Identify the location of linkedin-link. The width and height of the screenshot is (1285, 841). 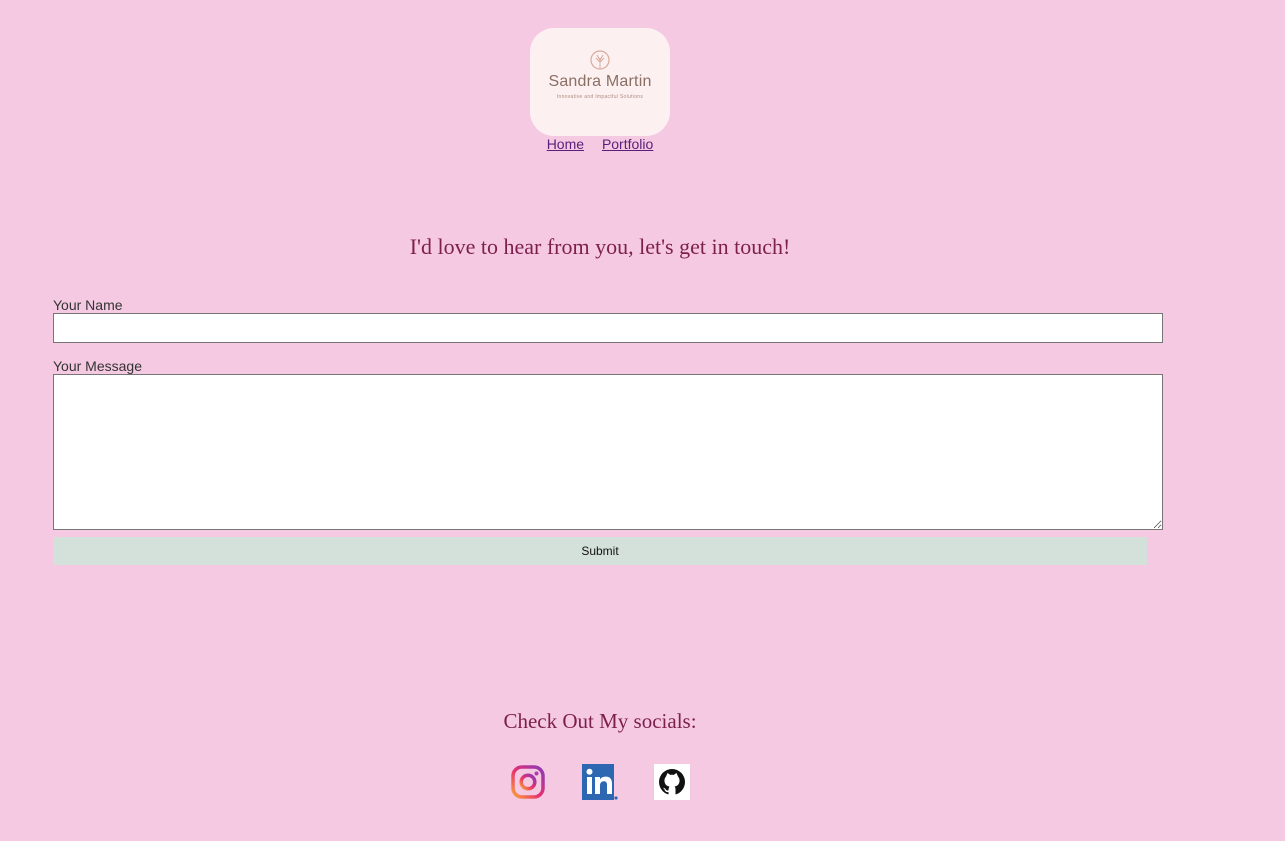
(600, 782).